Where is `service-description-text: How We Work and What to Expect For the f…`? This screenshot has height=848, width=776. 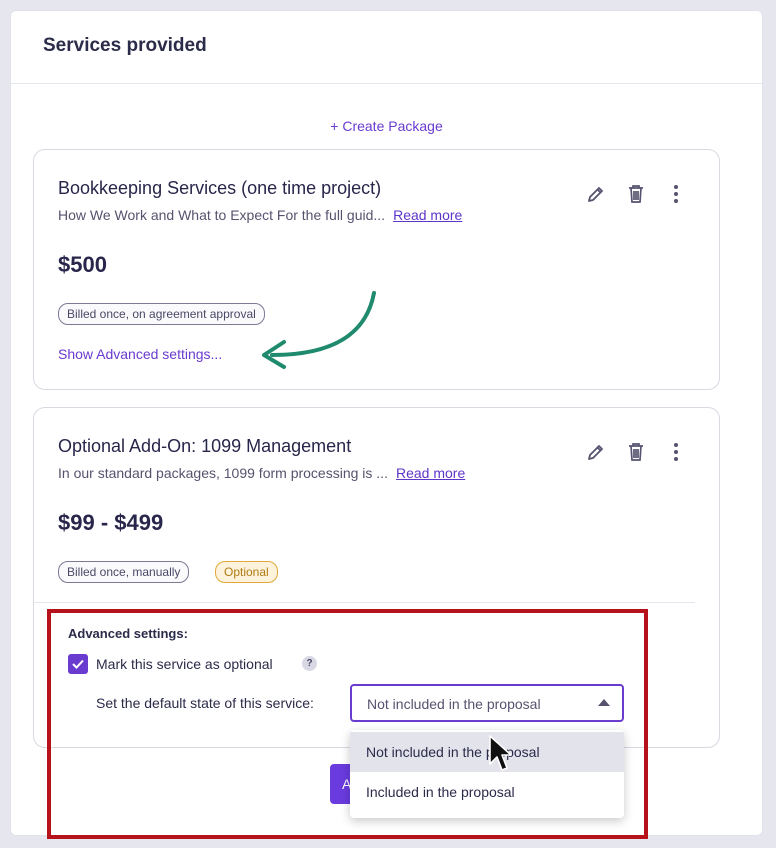 service-description-text: How We Work and What to Expect For the f… is located at coordinates (222, 215).